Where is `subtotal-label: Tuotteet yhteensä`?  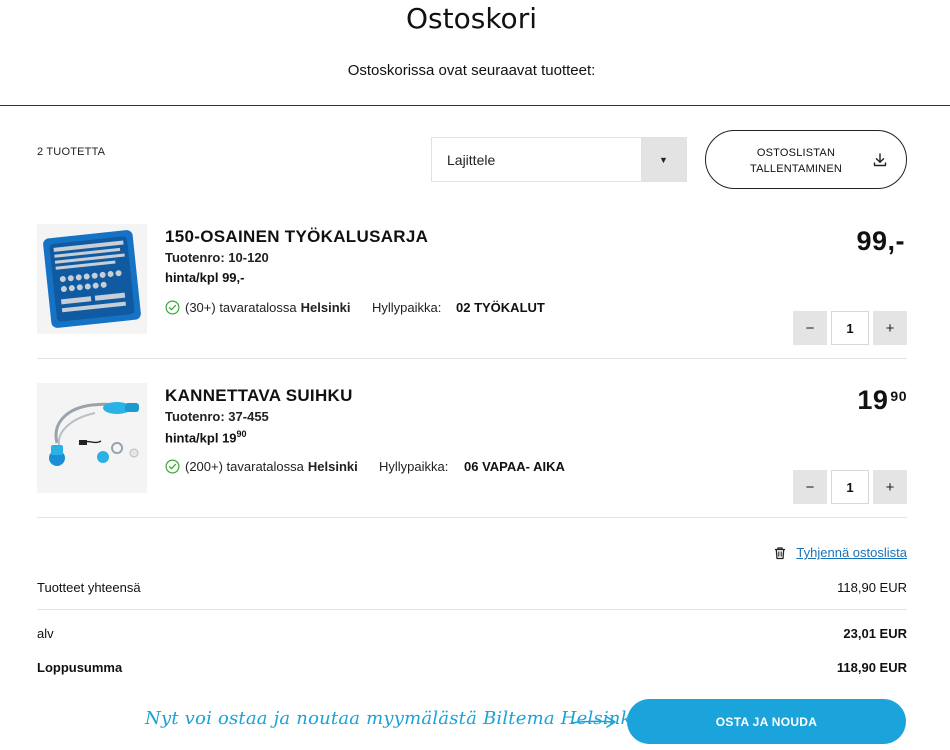
subtotal-label: Tuotteet yhteensä is located at coordinates (89, 587).